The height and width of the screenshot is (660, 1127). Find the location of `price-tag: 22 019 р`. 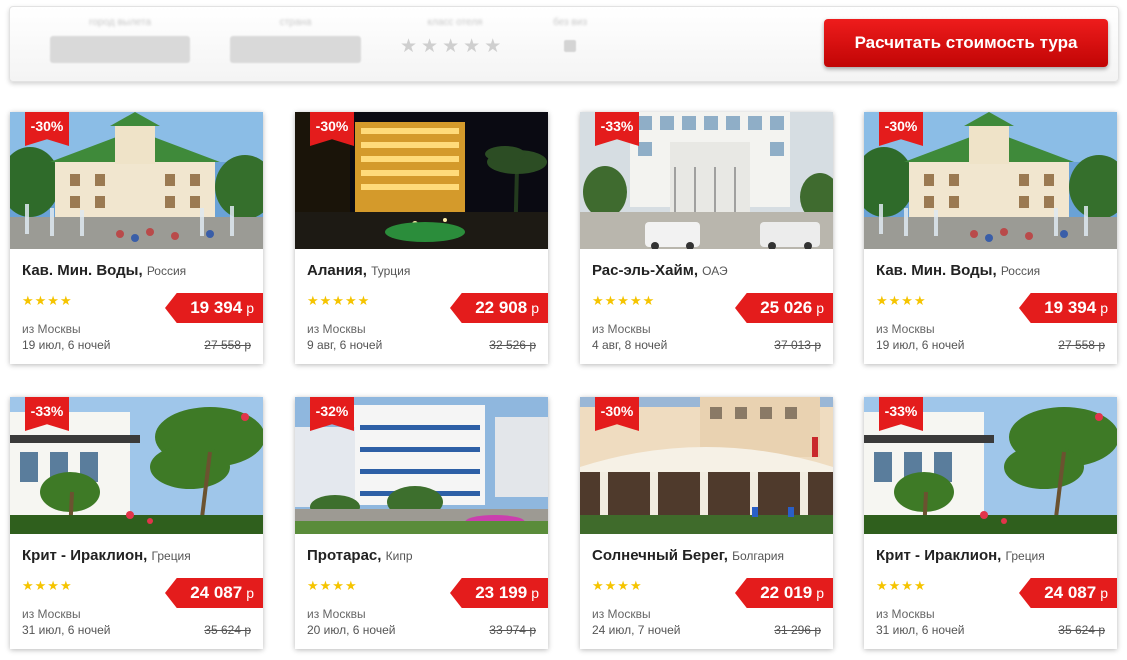

price-tag: 22 019 р is located at coordinates (784, 593).